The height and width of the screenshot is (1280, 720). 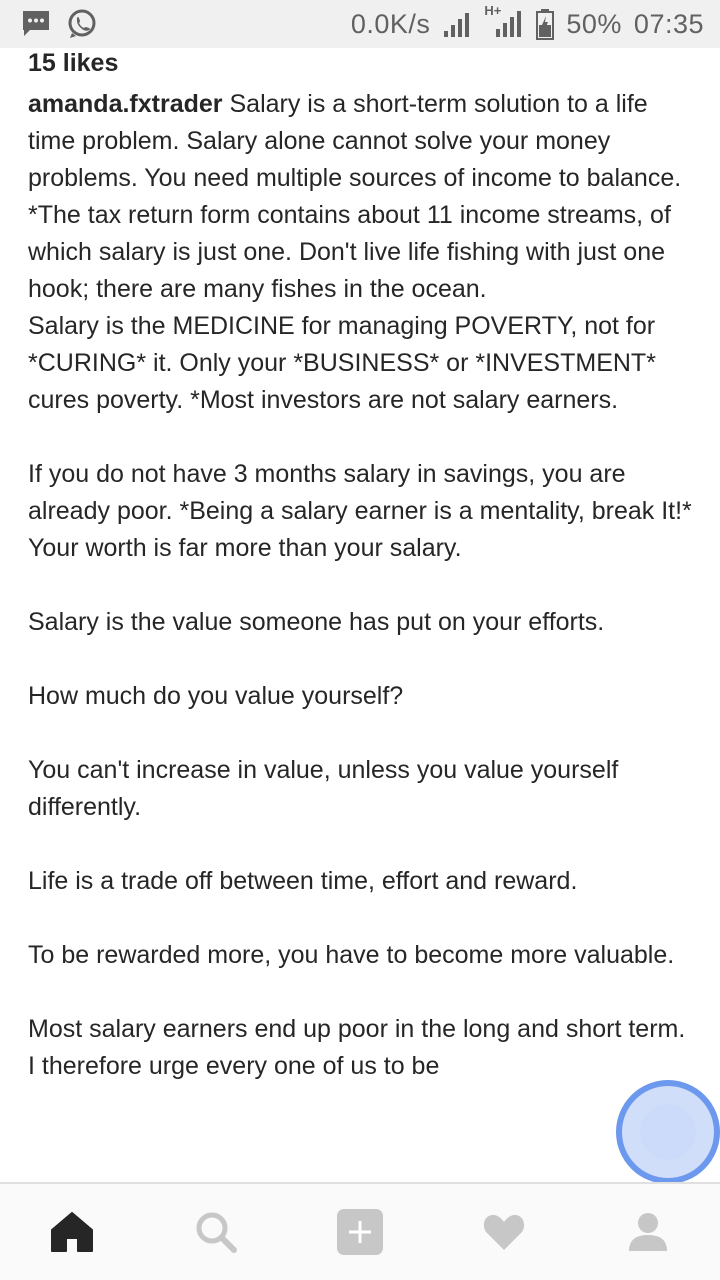 I want to click on battery-percent: 50%, so click(x=594, y=23).